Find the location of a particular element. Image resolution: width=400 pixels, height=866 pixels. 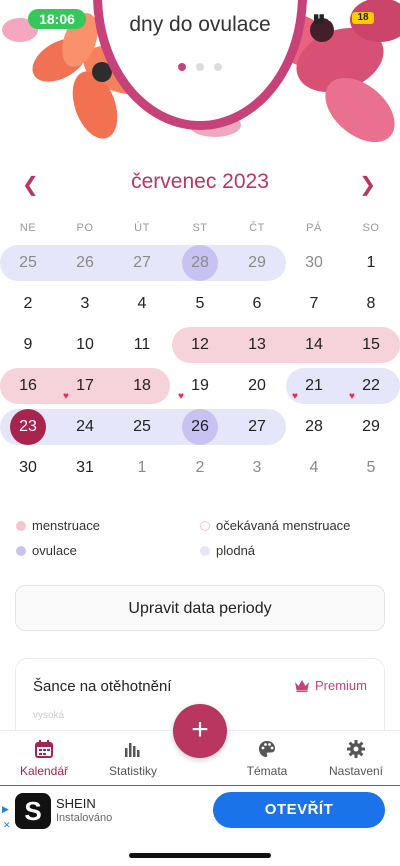

calendar-day: 16 is located at coordinates (28, 386).